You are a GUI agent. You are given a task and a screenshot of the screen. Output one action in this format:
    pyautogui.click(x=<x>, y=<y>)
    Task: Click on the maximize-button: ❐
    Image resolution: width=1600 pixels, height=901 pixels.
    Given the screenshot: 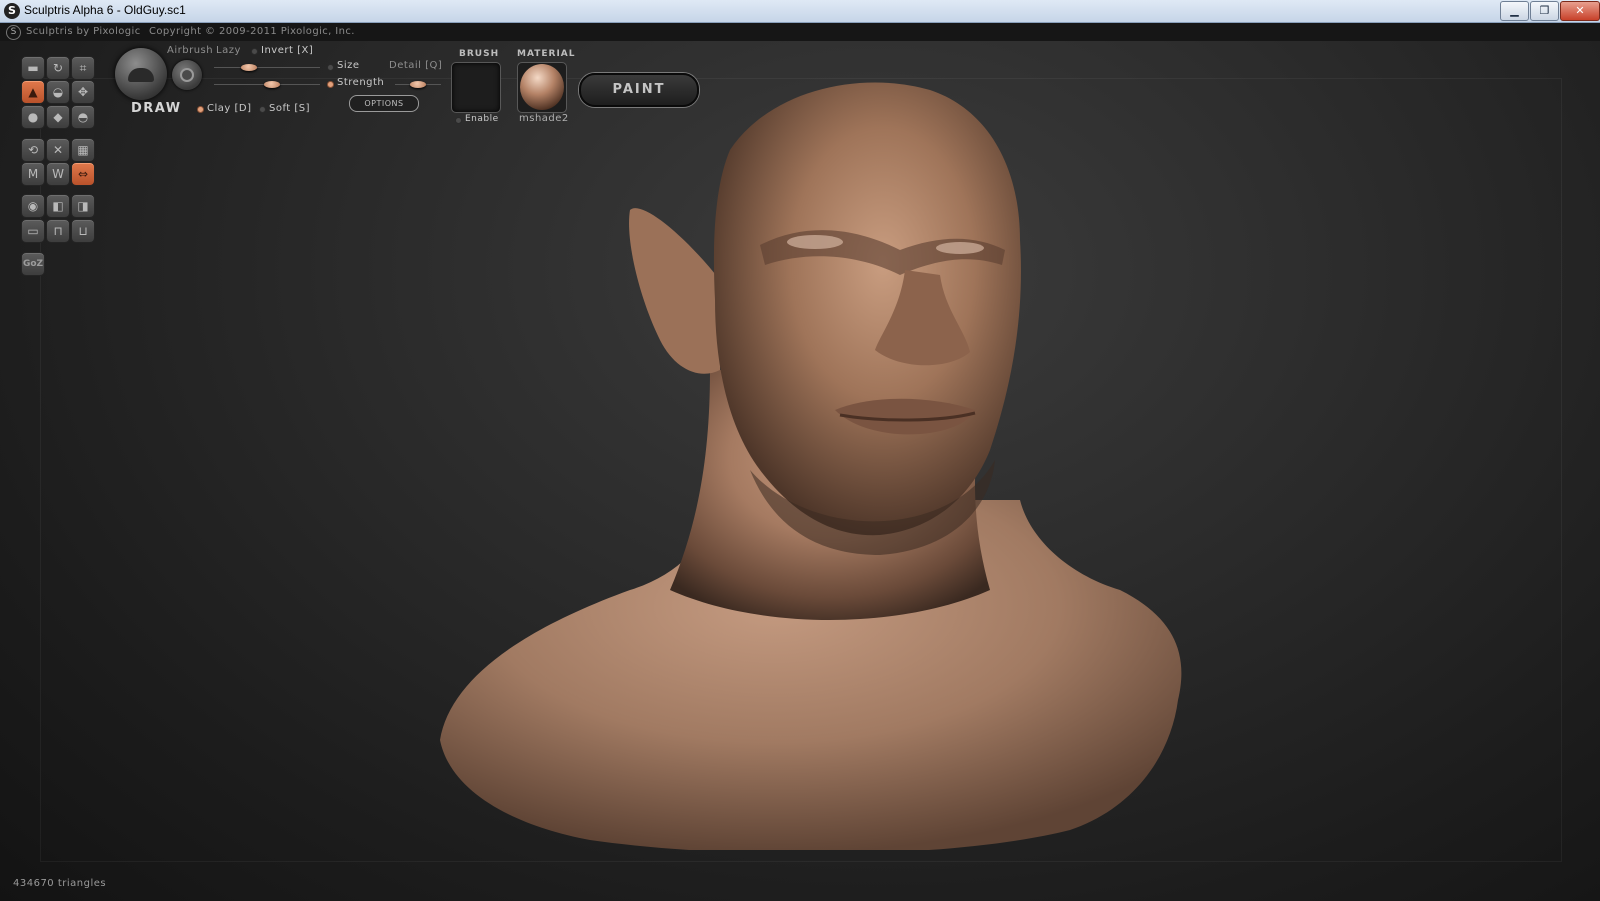 What is the action you would take?
    pyautogui.click(x=1544, y=11)
    